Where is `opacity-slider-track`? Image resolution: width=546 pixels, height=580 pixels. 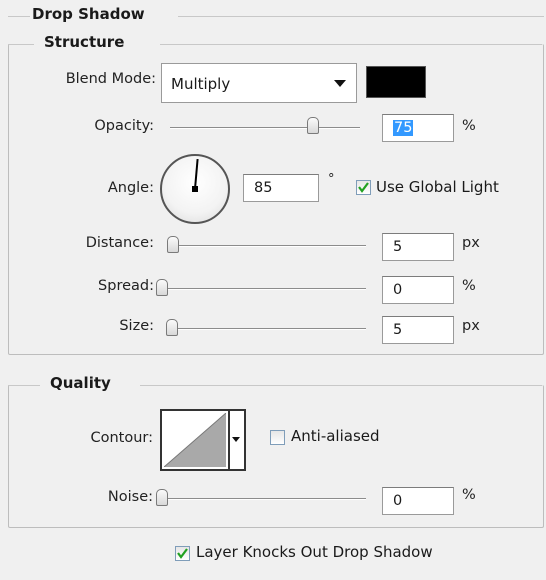 opacity-slider-track is located at coordinates (265, 127).